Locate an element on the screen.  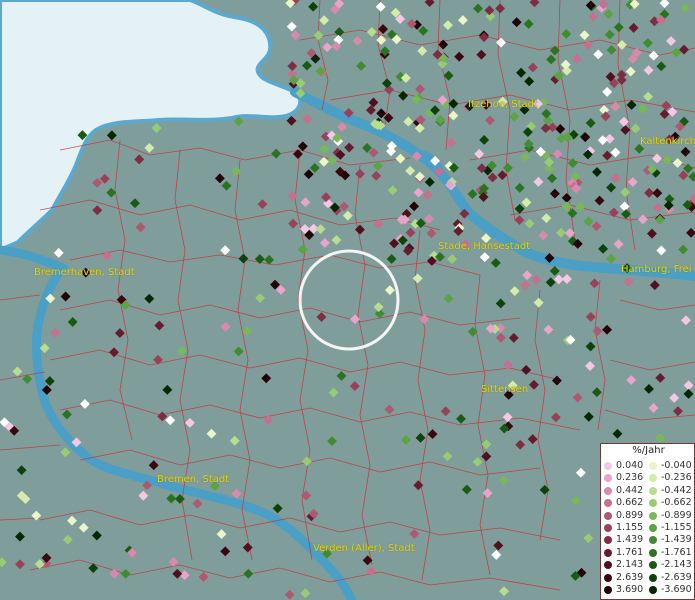
legend-value-positive: 2.143 is located at coordinates (630, 565).